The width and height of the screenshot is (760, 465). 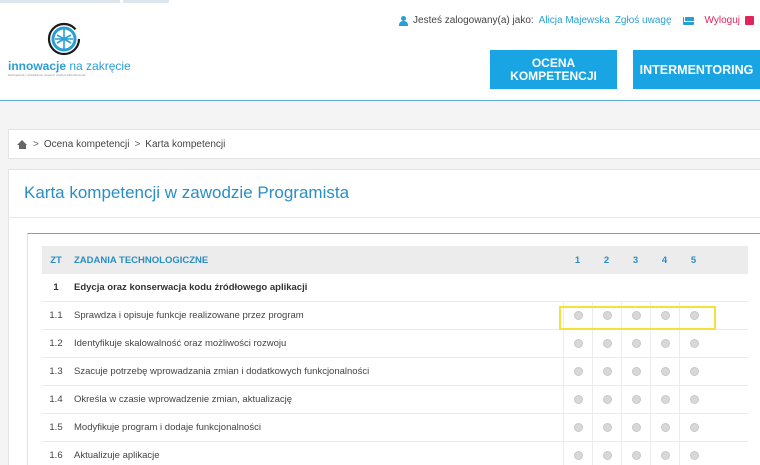 What do you see at coordinates (688, 20) in the screenshot?
I see `mail-icon` at bounding box center [688, 20].